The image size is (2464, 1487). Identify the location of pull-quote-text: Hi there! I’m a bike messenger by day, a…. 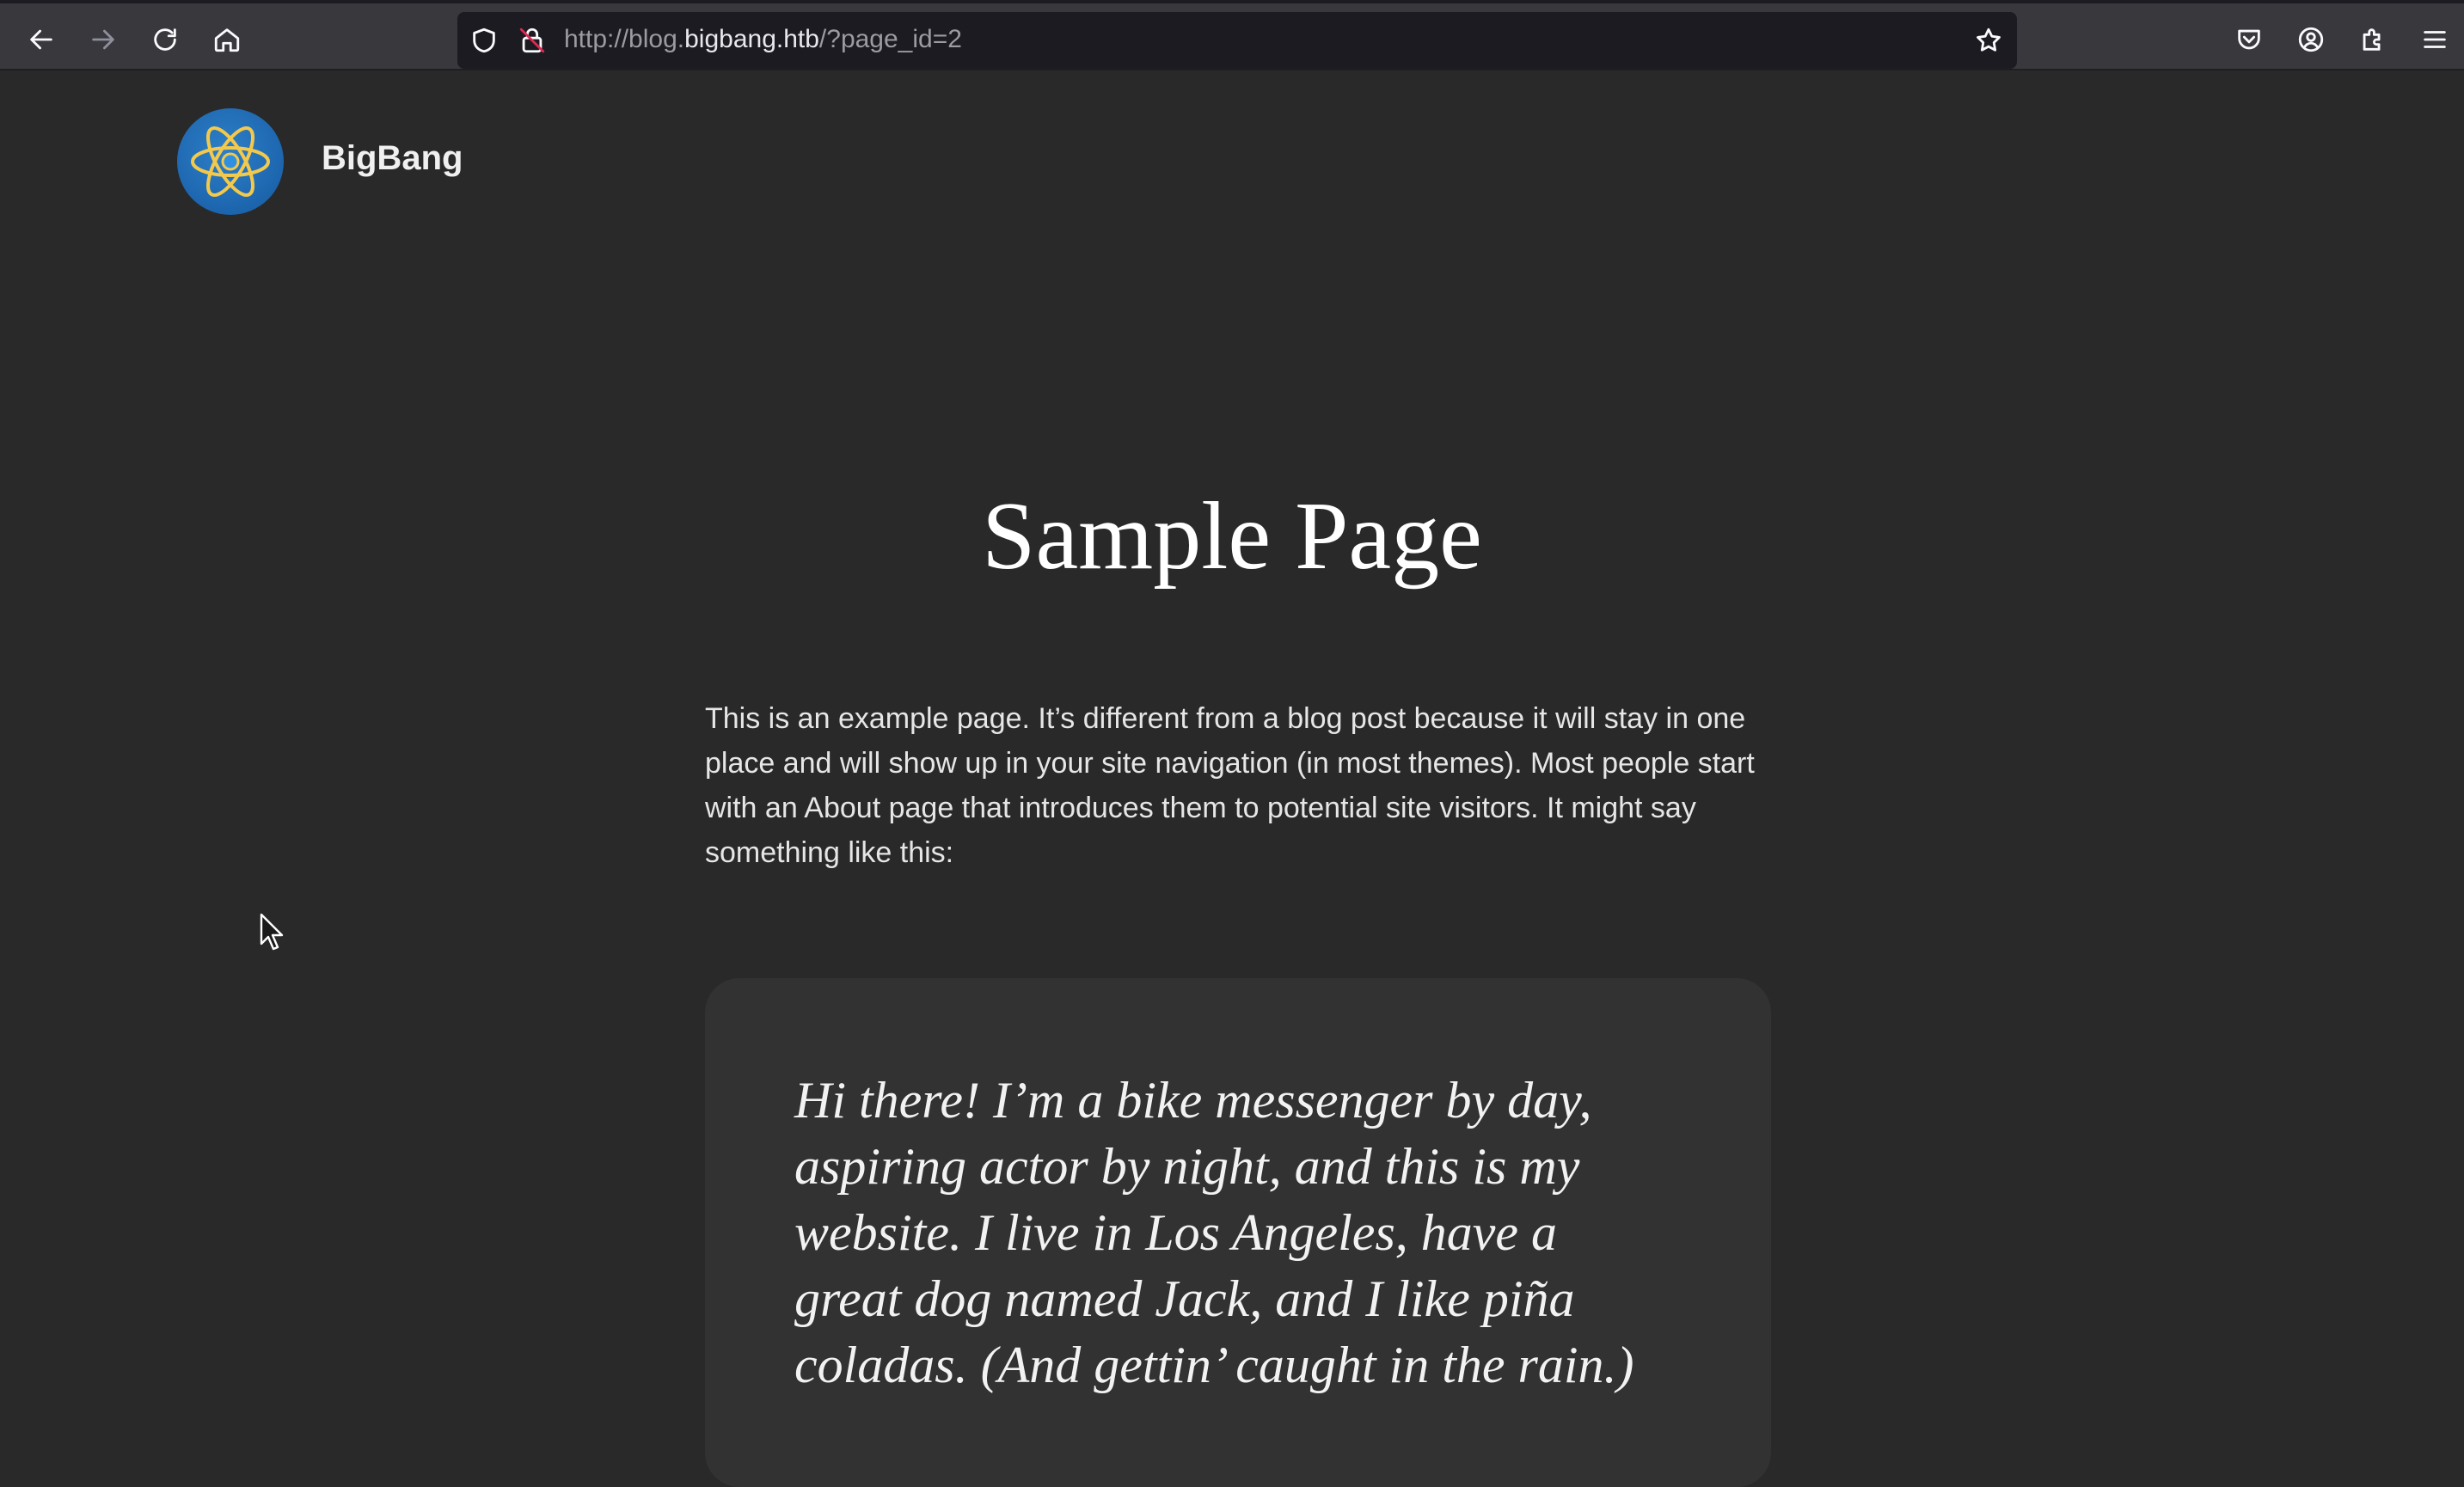
(1214, 1232).